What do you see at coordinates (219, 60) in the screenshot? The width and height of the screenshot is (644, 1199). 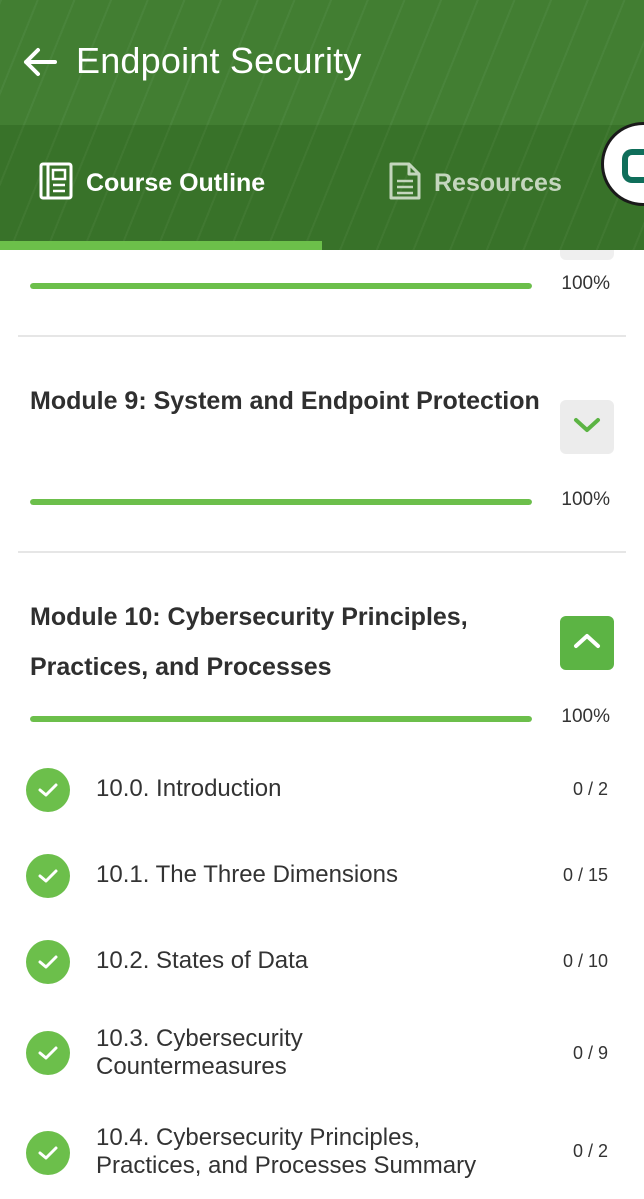 I see `page-title: Endpoint Security` at bounding box center [219, 60].